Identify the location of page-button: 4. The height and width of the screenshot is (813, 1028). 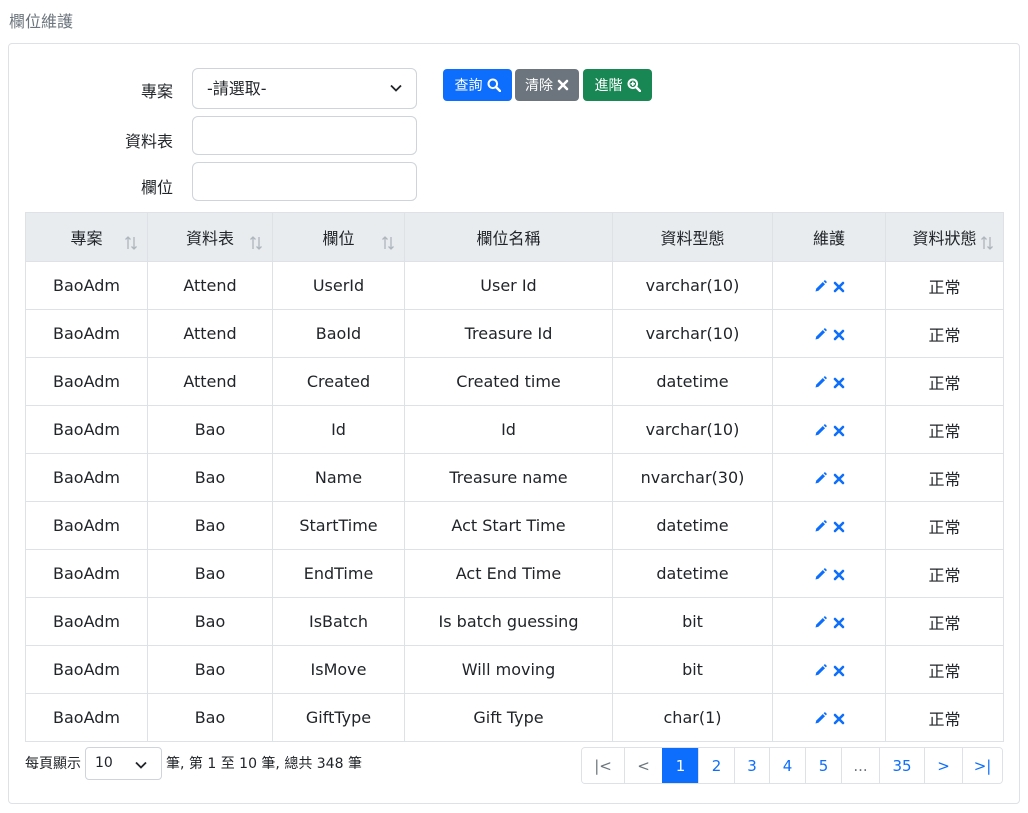
(787, 765).